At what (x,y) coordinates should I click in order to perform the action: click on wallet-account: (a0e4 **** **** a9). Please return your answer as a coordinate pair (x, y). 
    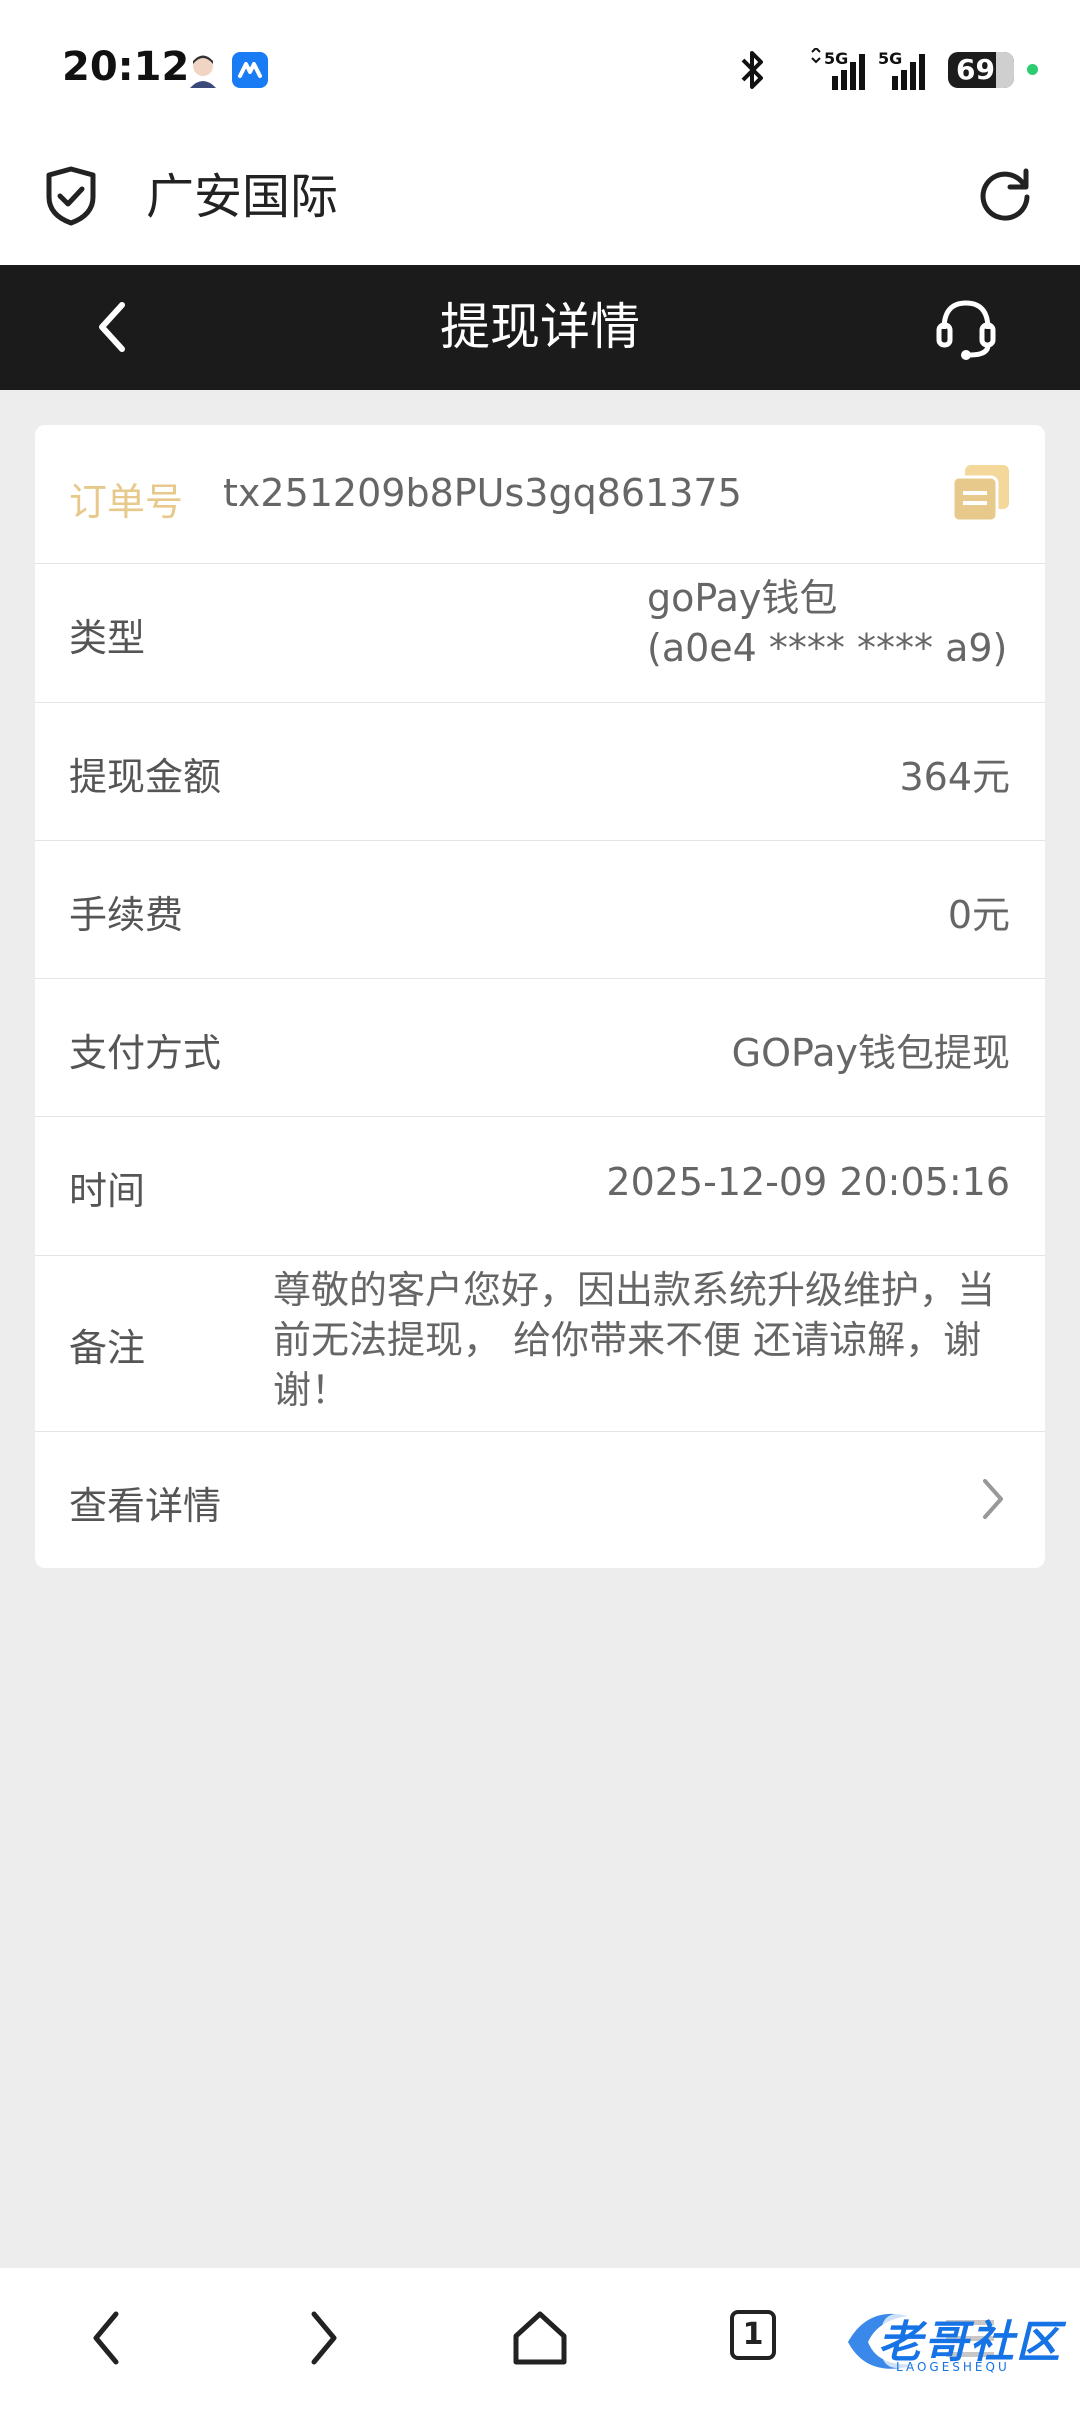
    Looking at the image, I should click on (827, 648).